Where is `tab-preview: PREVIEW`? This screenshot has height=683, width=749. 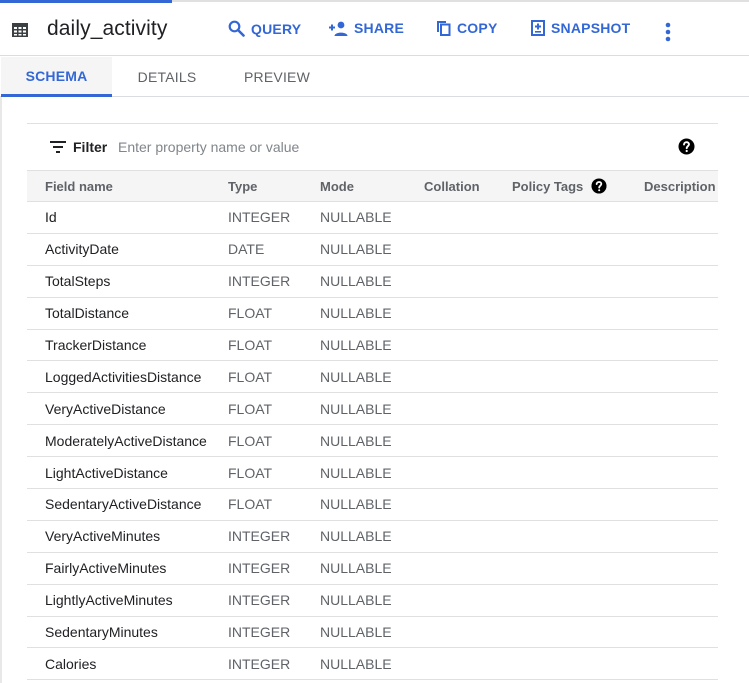
tab-preview: PREVIEW is located at coordinates (277, 77).